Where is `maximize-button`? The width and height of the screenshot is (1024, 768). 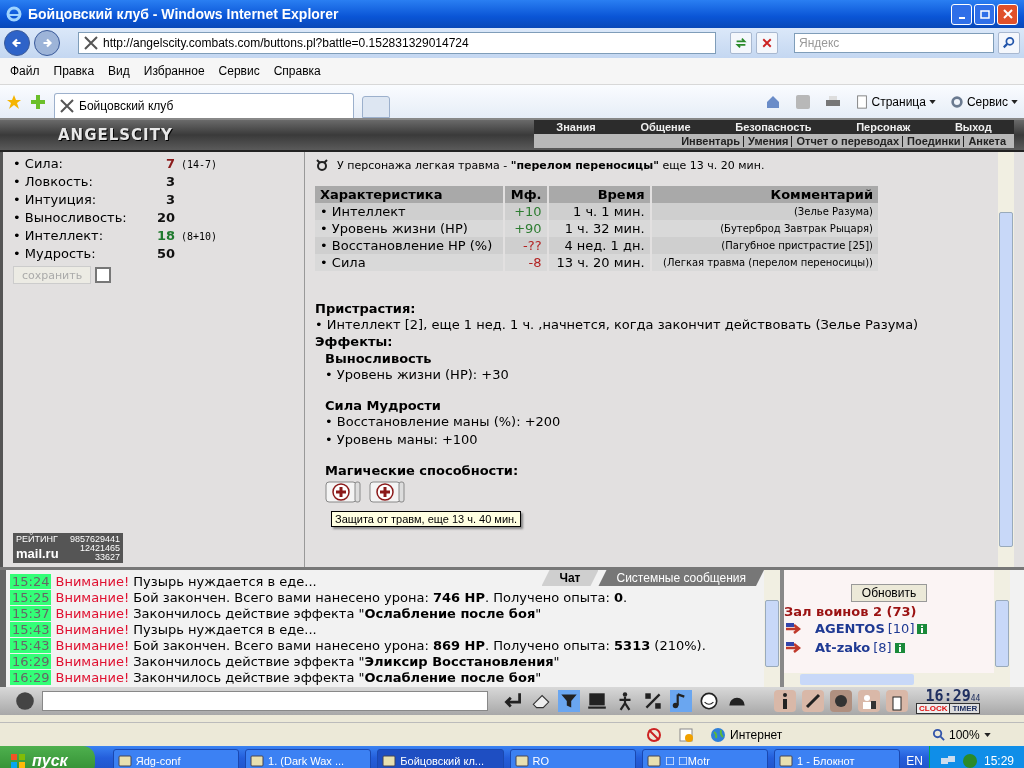
maximize-button is located at coordinates (984, 14).